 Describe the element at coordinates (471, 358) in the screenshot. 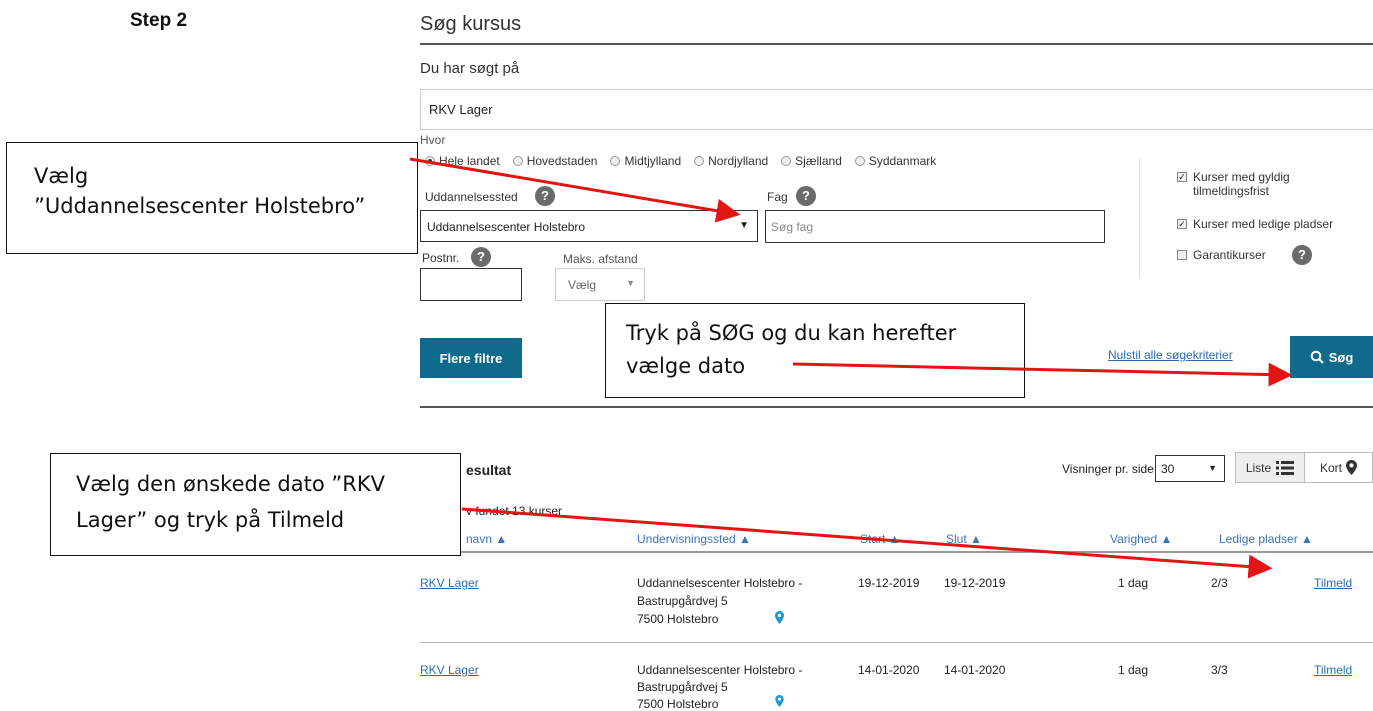

I see `more-filters-button: Flere filtre` at that location.